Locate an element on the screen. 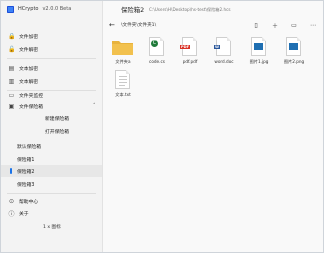 The image size is (324, 253). file-name: 图片2.png is located at coordinates (294, 61).